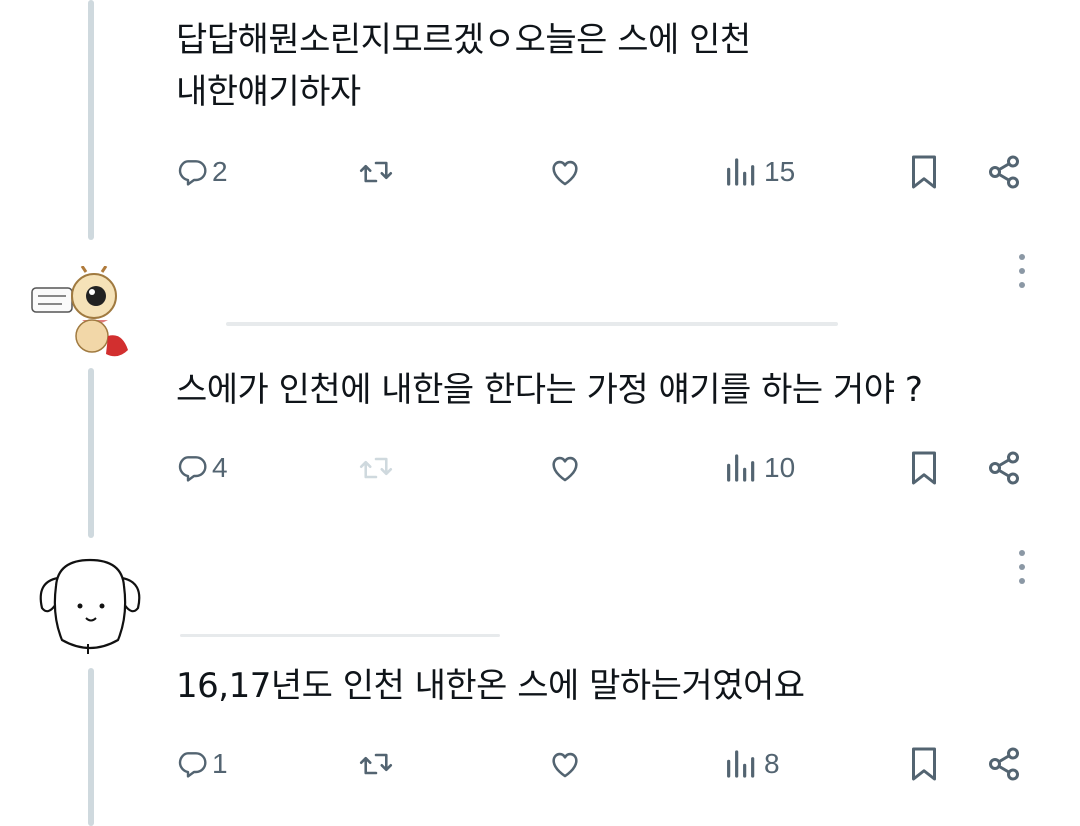 The height and width of the screenshot is (826, 1080). What do you see at coordinates (463, 40) in the screenshot?
I see `tweet-text-line: 답답해뭔소린지모르겠ㅇ오늘은 스에 인천` at bounding box center [463, 40].